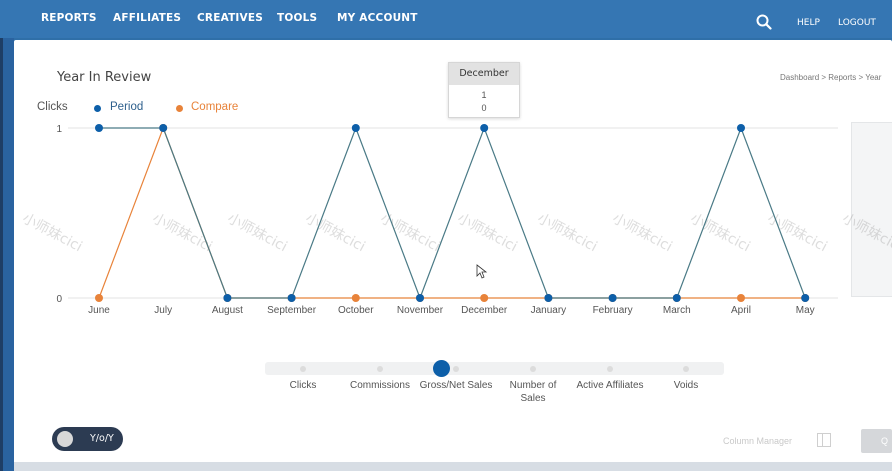 The width and height of the screenshot is (892, 471). Describe the element at coordinates (494, 368) in the screenshot. I see `metric-slider-track` at that location.